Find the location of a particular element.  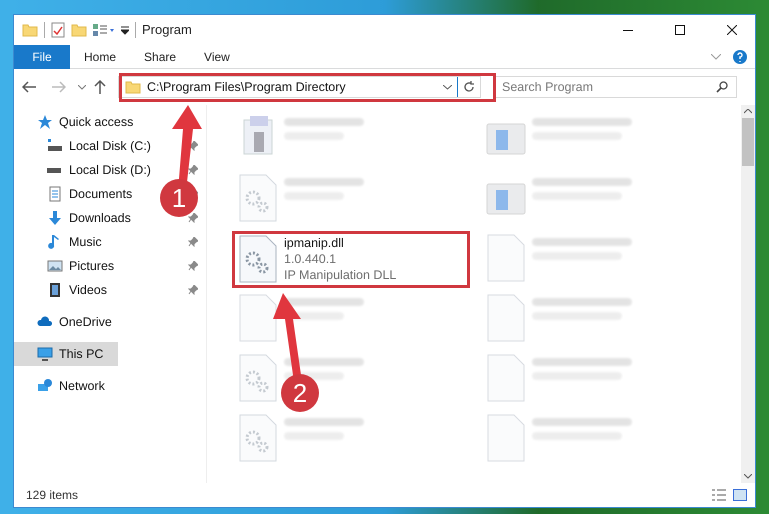

sidebar-item: OneDrive is located at coordinates (64, 322).